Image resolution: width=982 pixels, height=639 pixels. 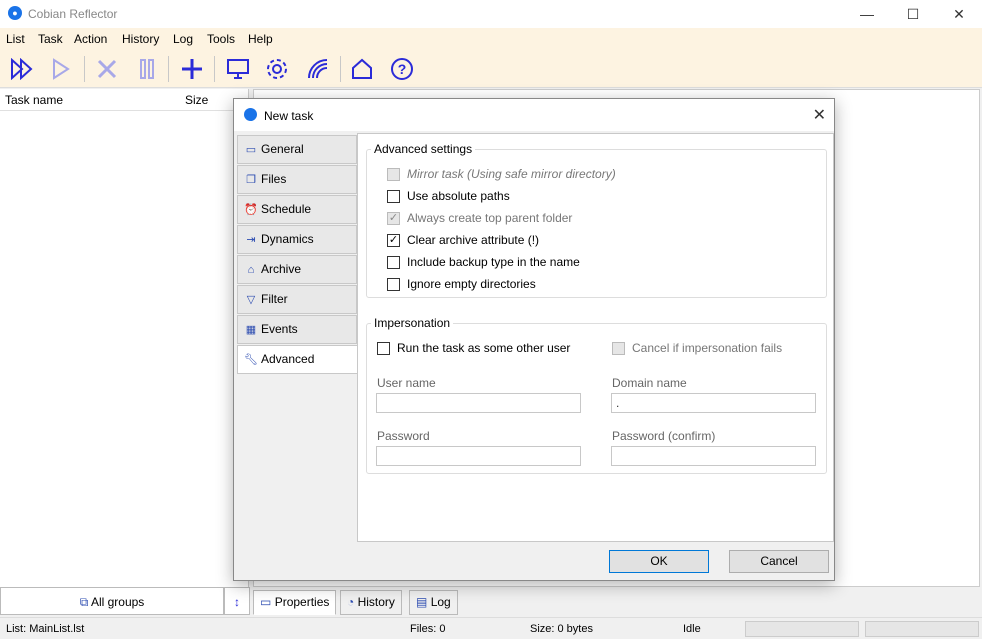 What do you see at coordinates (922, 629) in the screenshot?
I see `progress-bar-secondary` at bounding box center [922, 629].